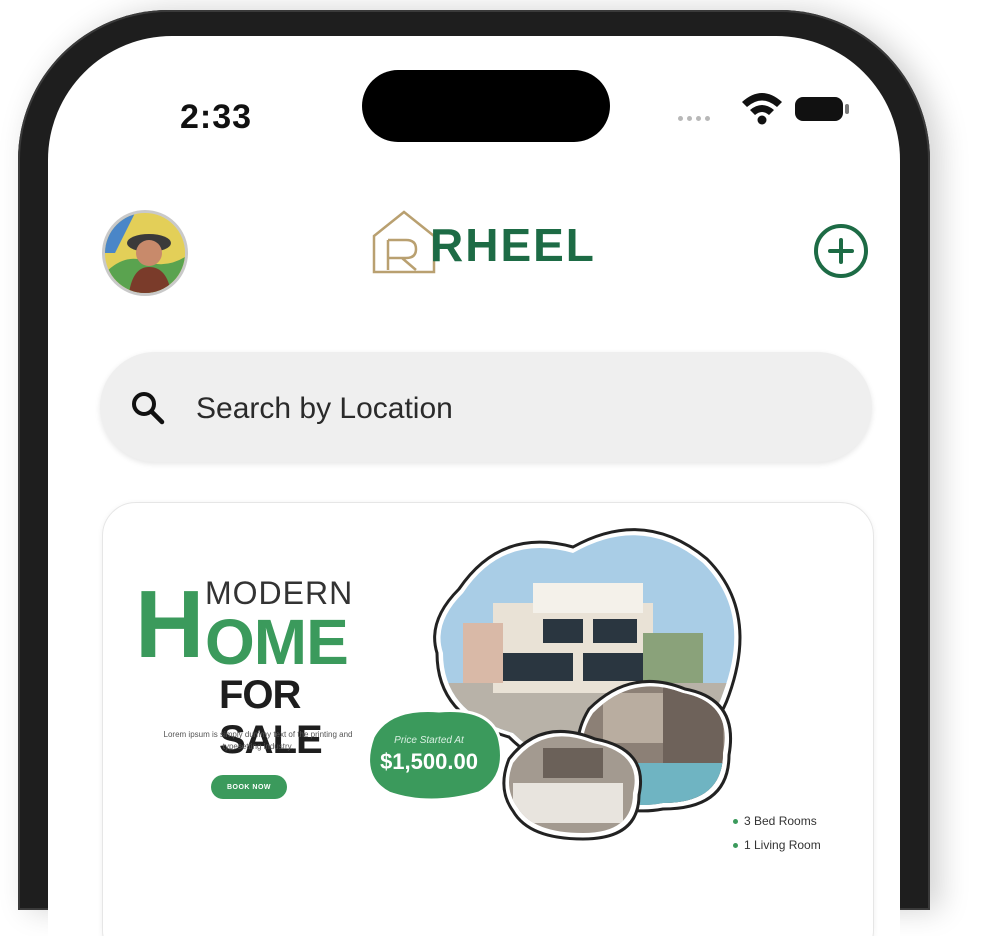 The image size is (1006, 936). Describe the element at coordinates (762, 109) in the screenshot. I see `wifi-icon` at that location.